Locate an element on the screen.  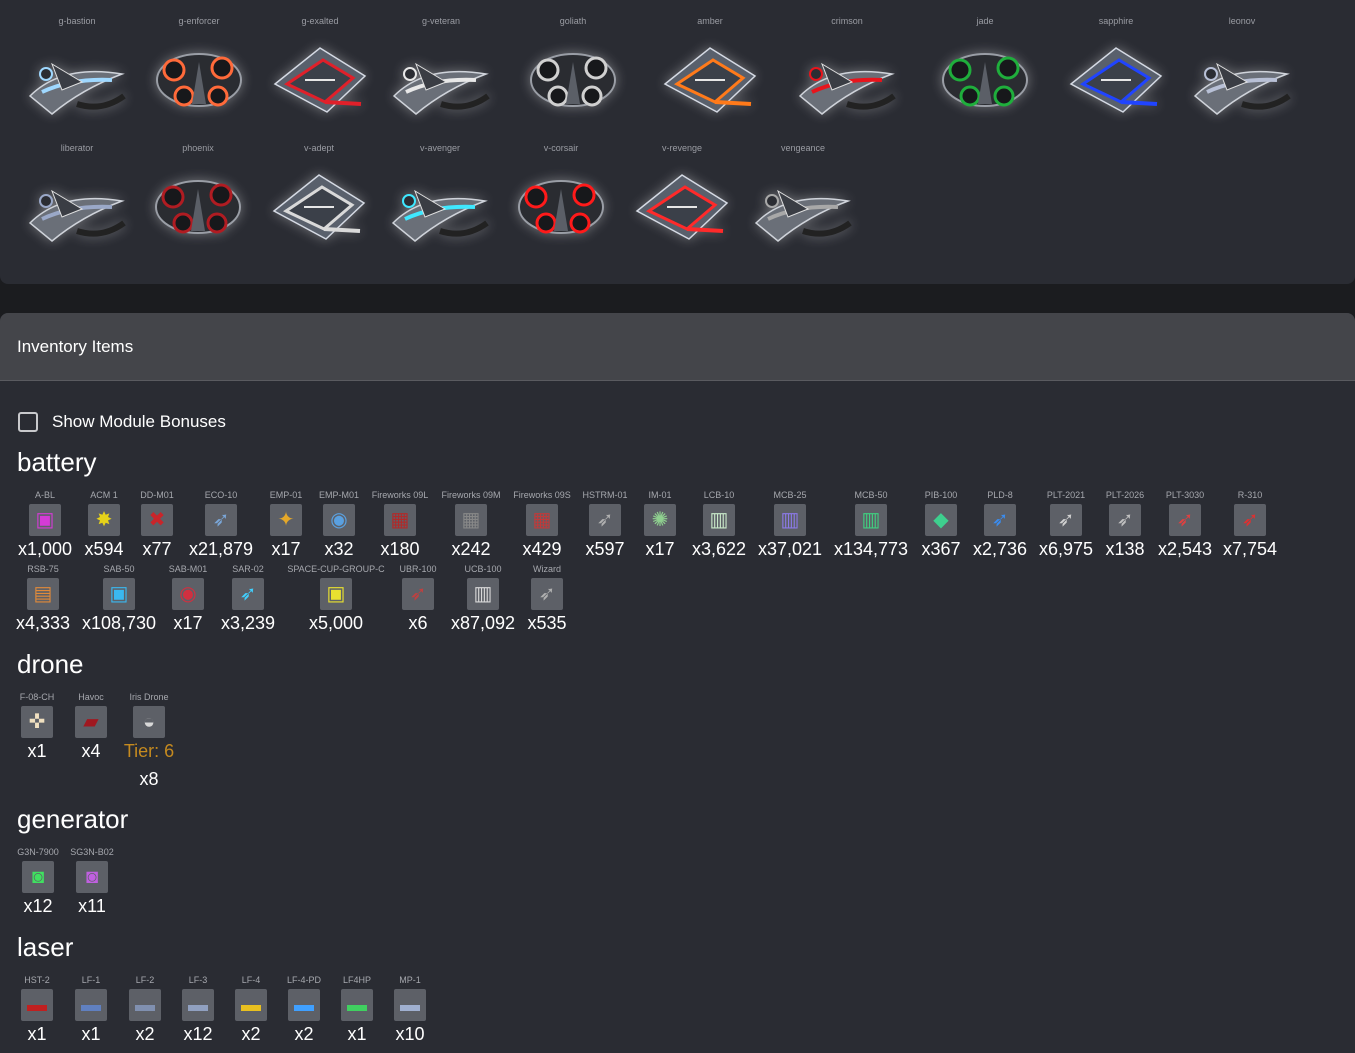
ship-card-vengeance: vengeance is located at coordinates (803, 189).